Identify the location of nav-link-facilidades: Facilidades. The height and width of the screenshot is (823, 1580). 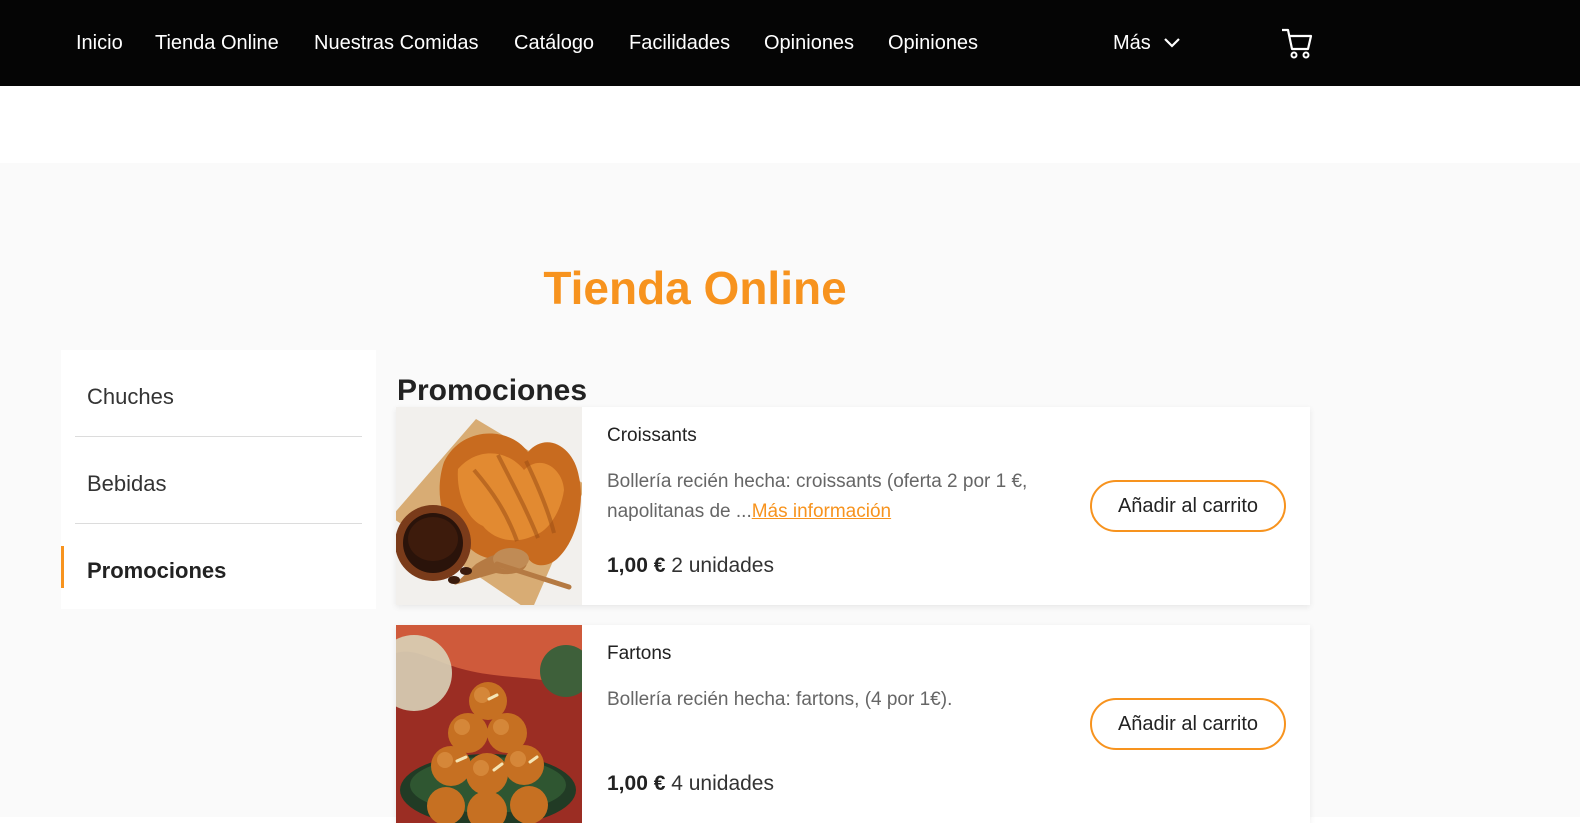
(679, 43).